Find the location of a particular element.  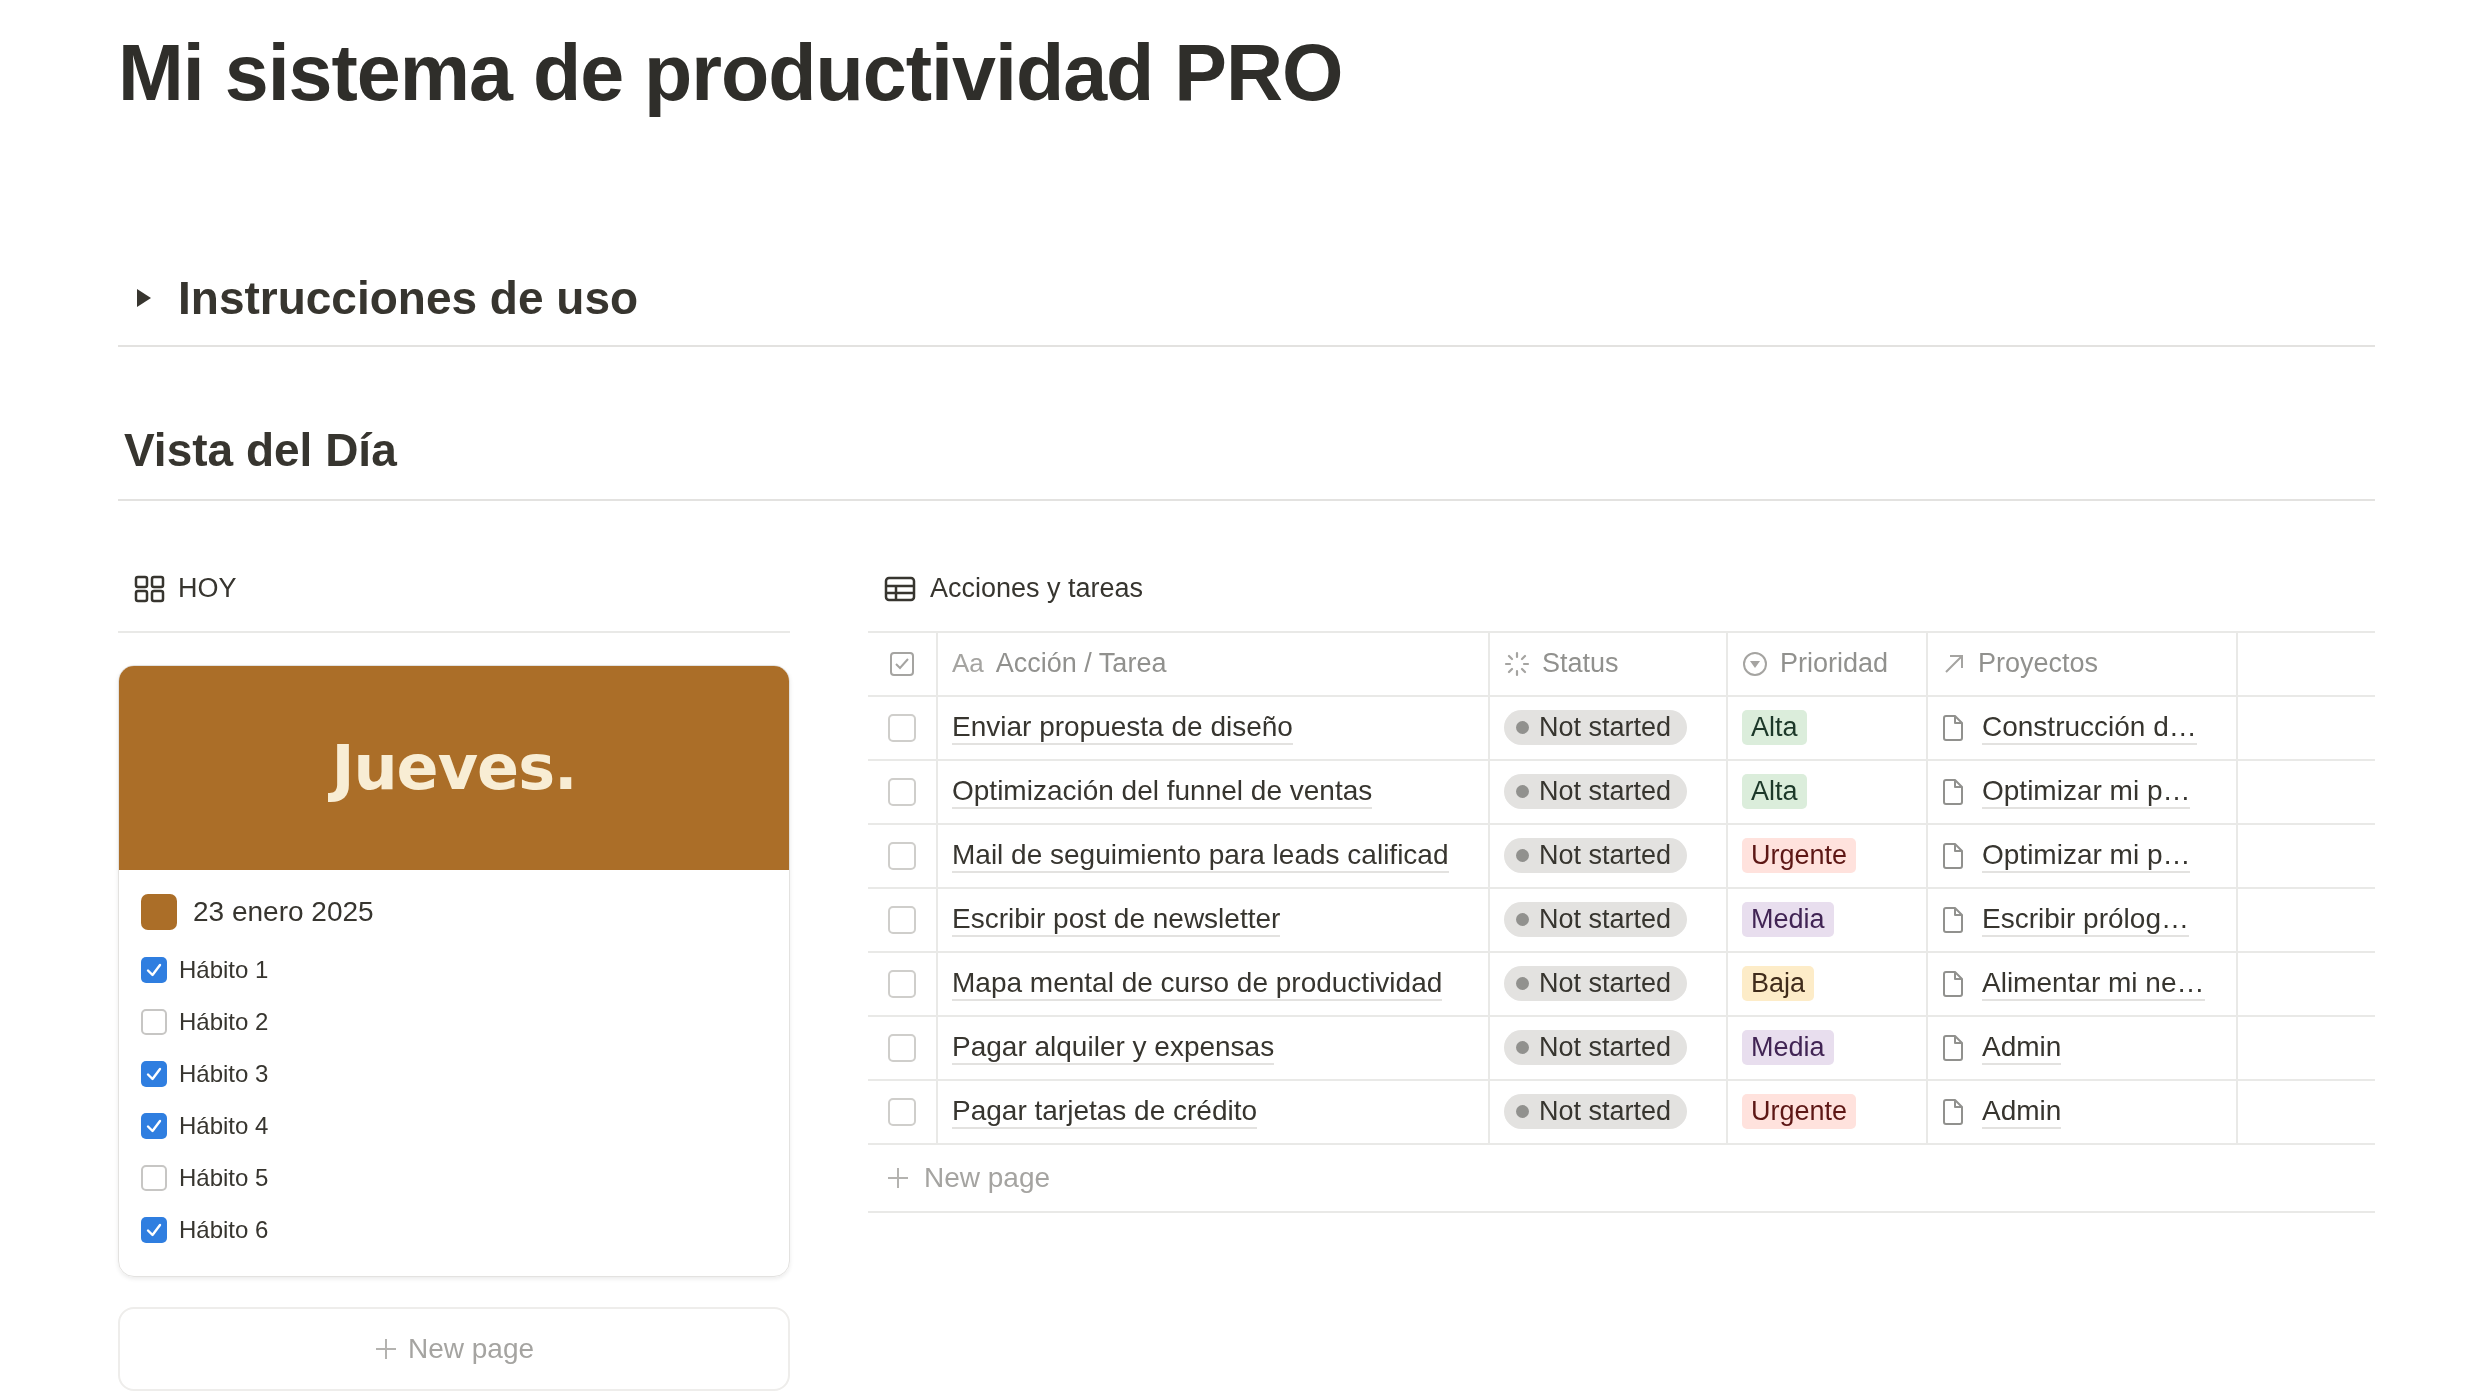

habit-label: Hábito 6 is located at coordinates (224, 1229).